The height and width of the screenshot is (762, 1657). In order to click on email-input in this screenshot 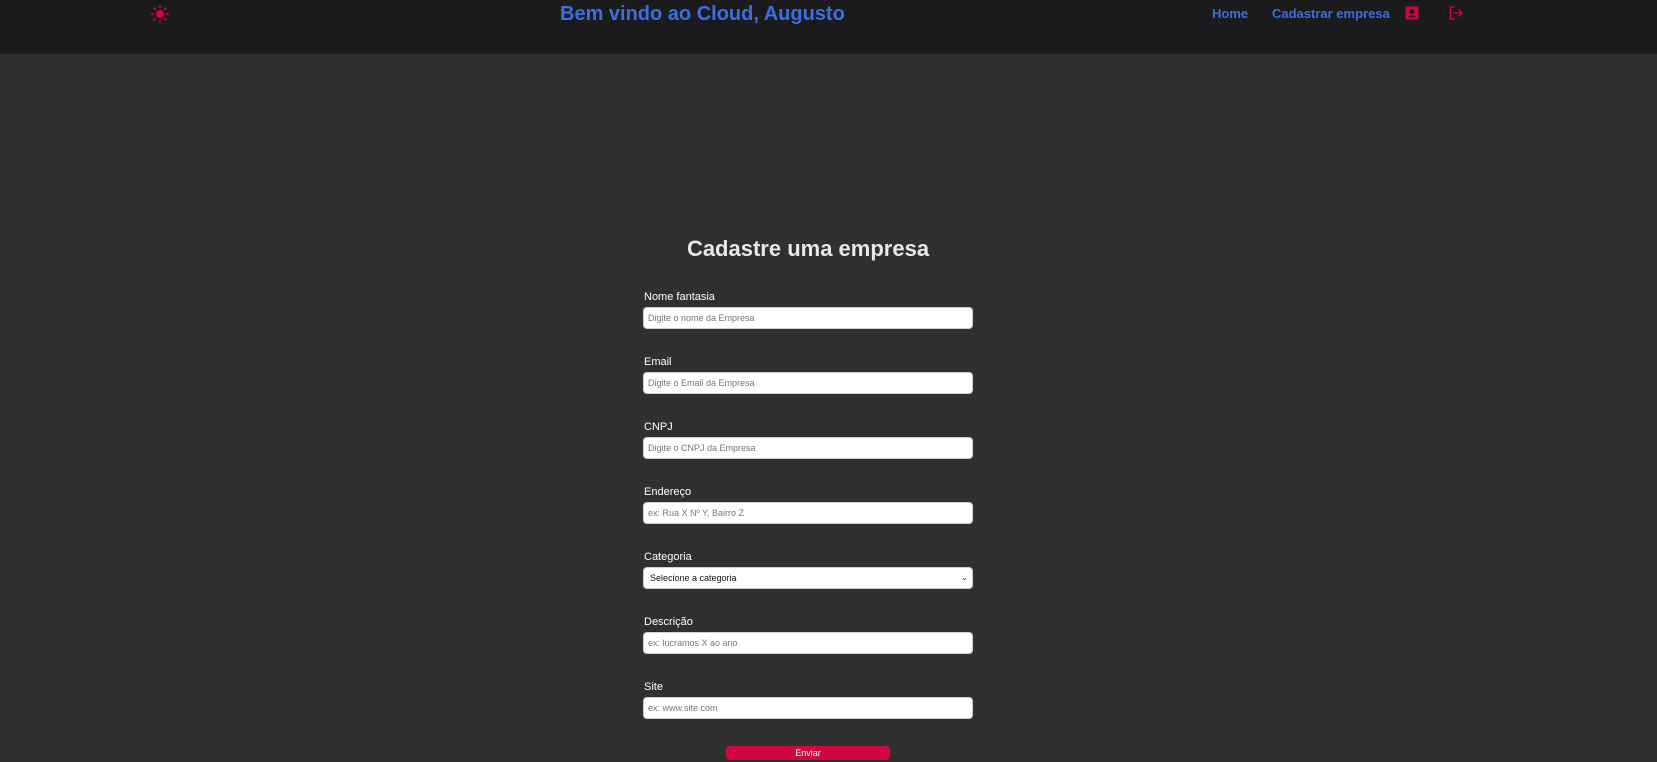, I will do `click(808, 383)`.